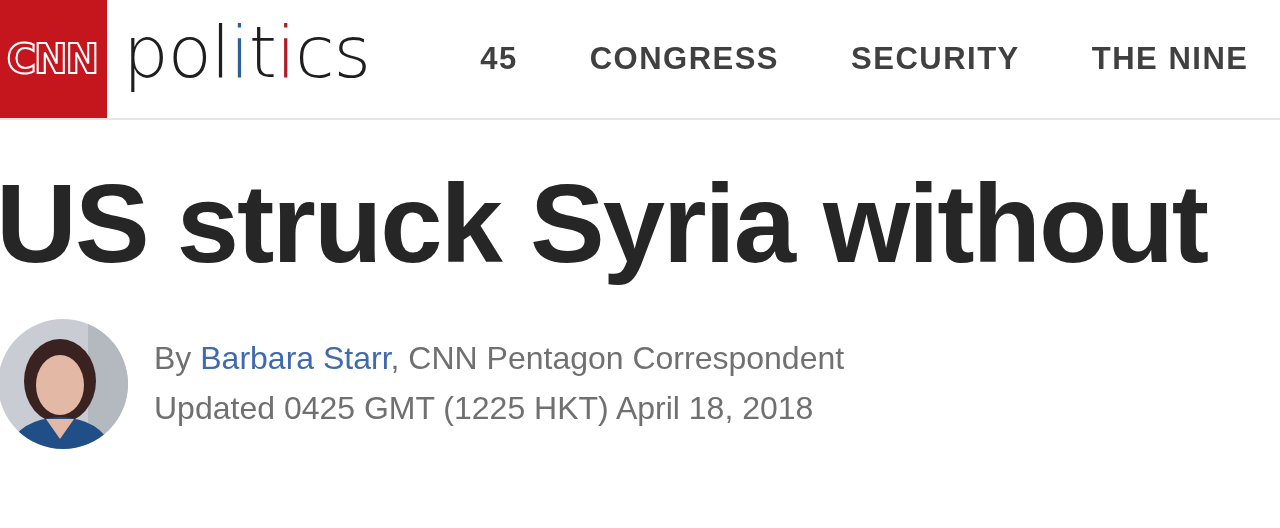 The image size is (1280, 528). I want to click on nav-link: SECURITY, so click(935, 59).